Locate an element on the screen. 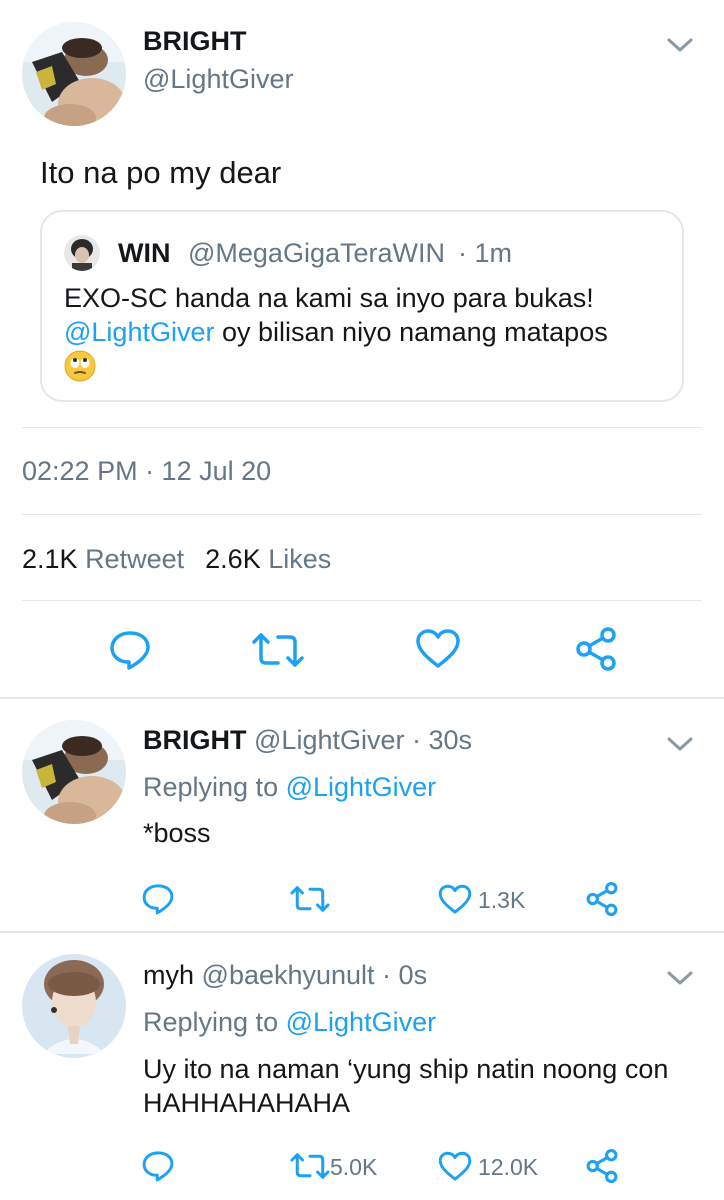 This screenshot has height=1200, width=724. reply-header: myh @baekhyunult · 0s is located at coordinates (285, 975).